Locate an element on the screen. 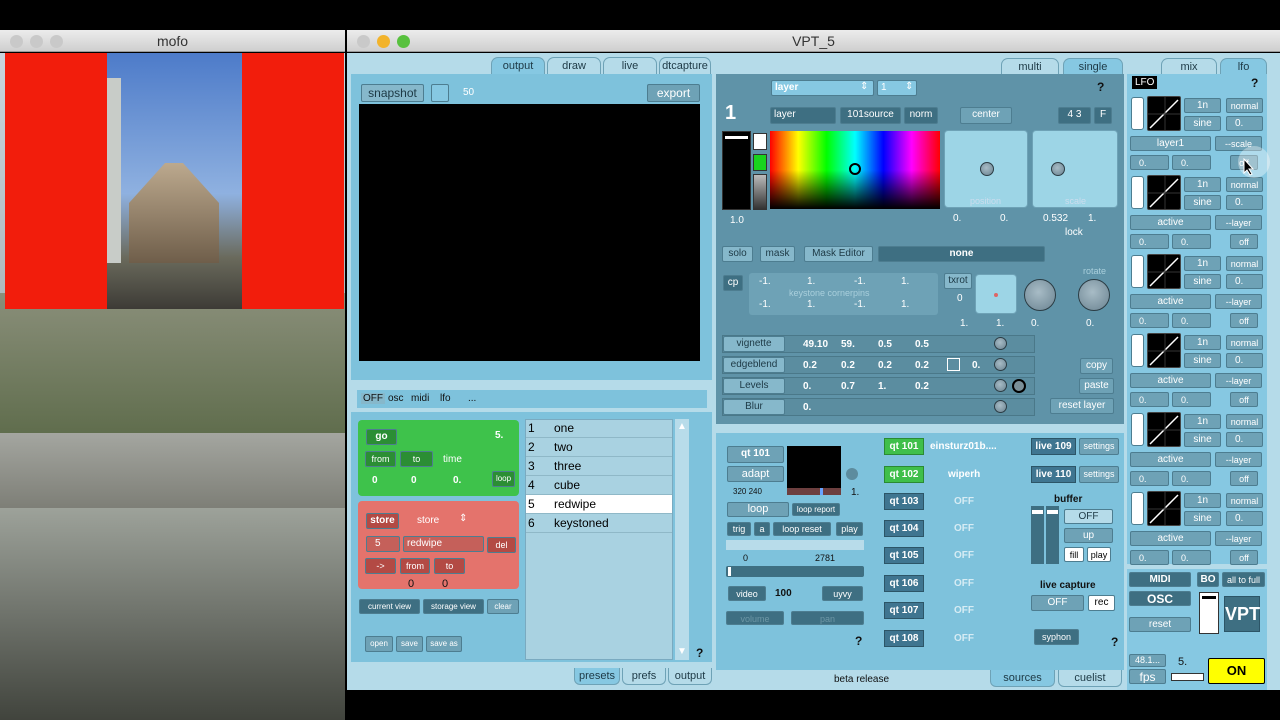 The image size is (1280, 720). storage-view-button: storage view is located at coordinates (453, 606).